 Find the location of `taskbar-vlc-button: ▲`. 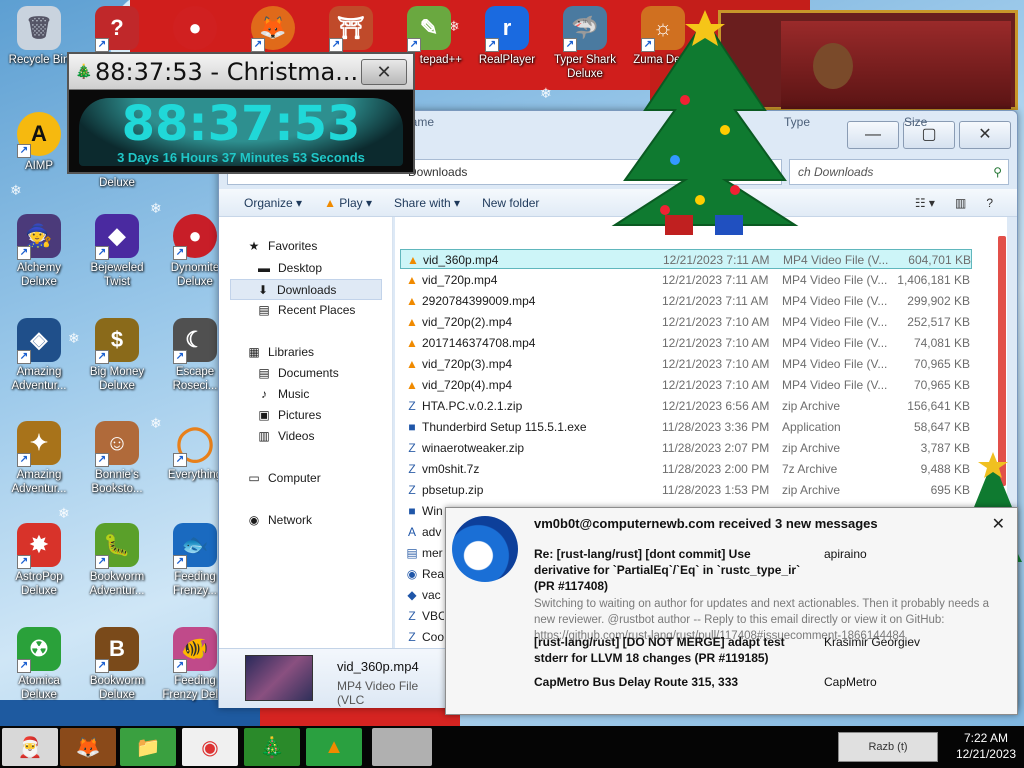

taskbar-vlc-button: ▲ is located at coordinates (334, 747).